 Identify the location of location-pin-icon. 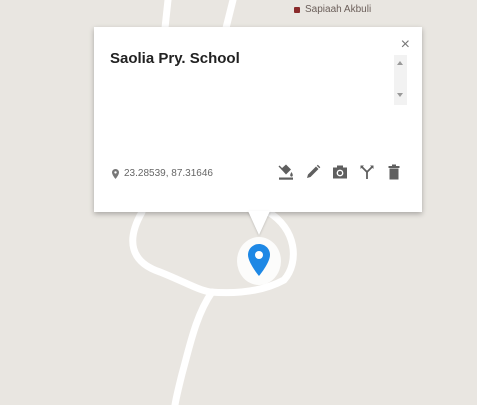
(115, 173).